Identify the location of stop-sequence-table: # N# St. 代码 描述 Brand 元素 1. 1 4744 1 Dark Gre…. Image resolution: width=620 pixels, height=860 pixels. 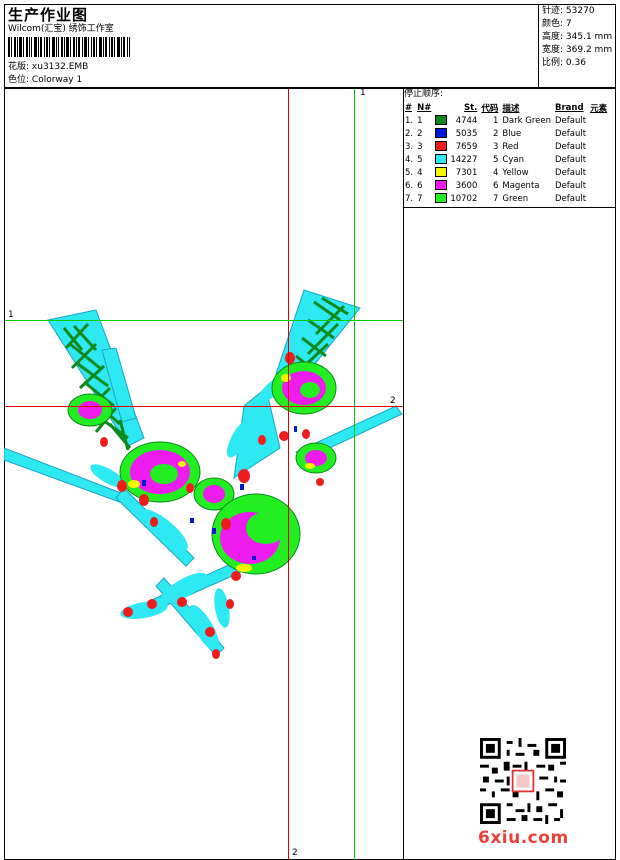
(506, 153).